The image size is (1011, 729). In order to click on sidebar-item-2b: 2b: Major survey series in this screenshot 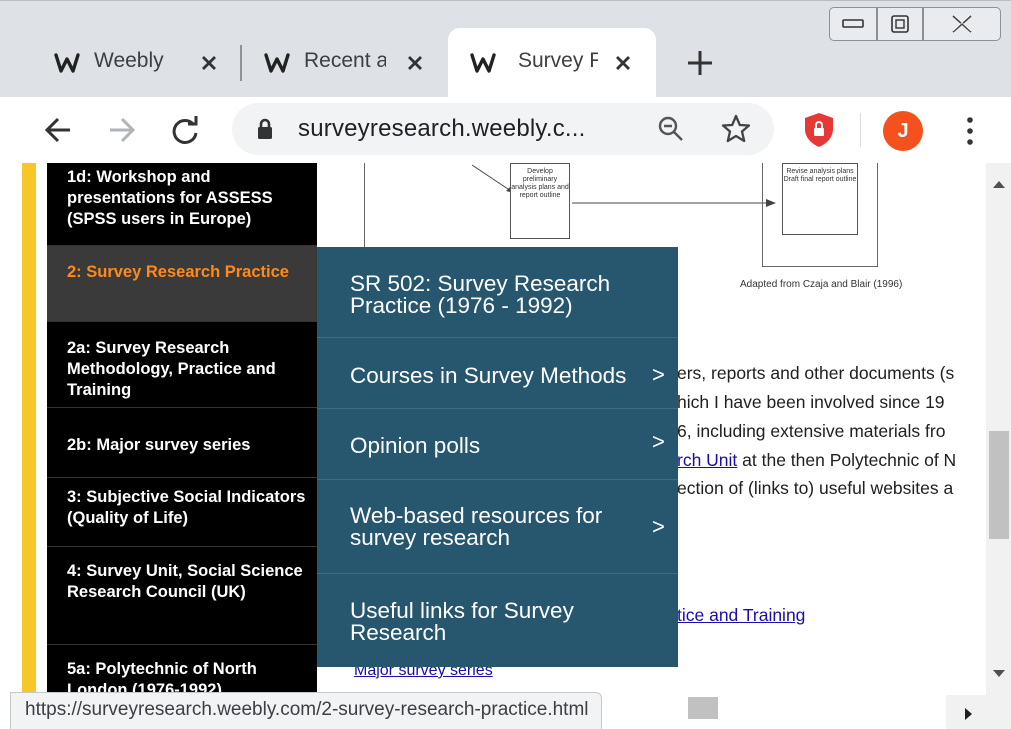, I will do `click(182, 443)`.